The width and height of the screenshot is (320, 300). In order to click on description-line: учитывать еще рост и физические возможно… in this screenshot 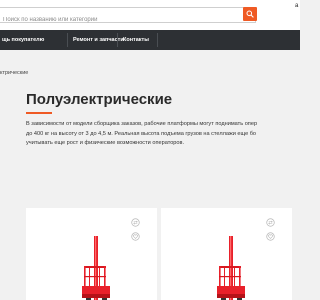, I will do `click(105, 143)`.